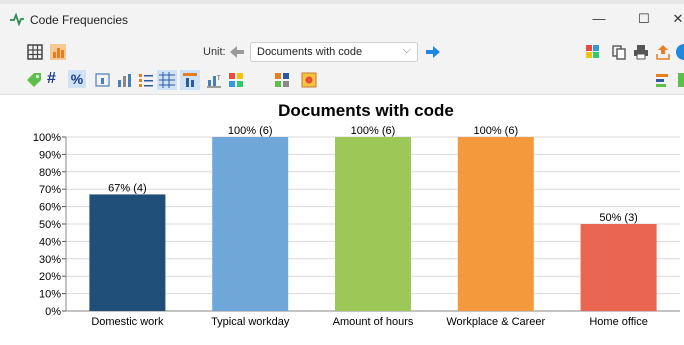  What do you see at coordinates (495, 322) in the screenshot?
I see `x-tick-label: Workplace & Career` at bounding box center [495, 322].